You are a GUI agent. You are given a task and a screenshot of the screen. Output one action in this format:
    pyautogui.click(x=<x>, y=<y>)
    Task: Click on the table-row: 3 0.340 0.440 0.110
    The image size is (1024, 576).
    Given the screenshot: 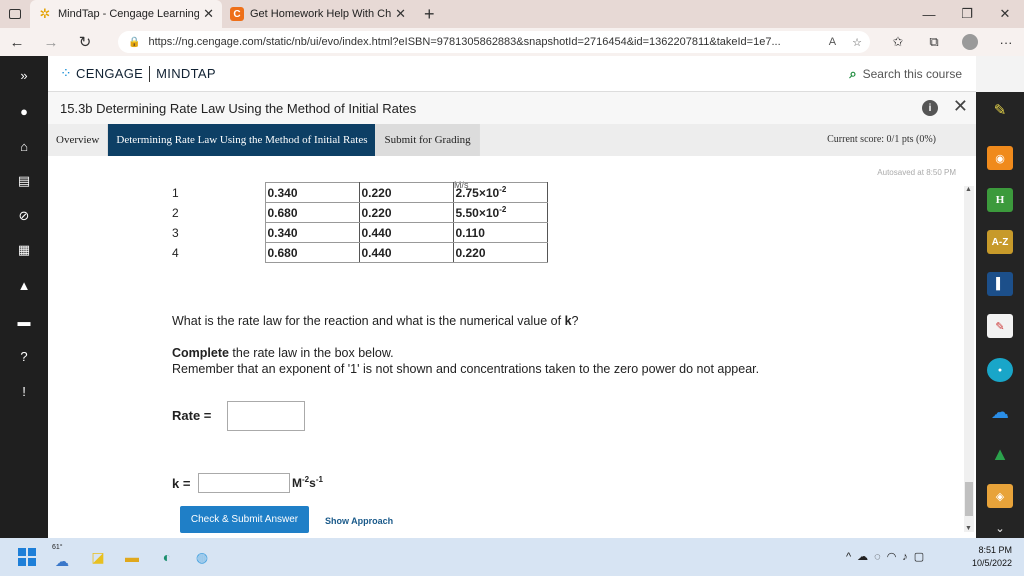 What is the action you would take?
    pyautogui.click(x=359, y=232)
    